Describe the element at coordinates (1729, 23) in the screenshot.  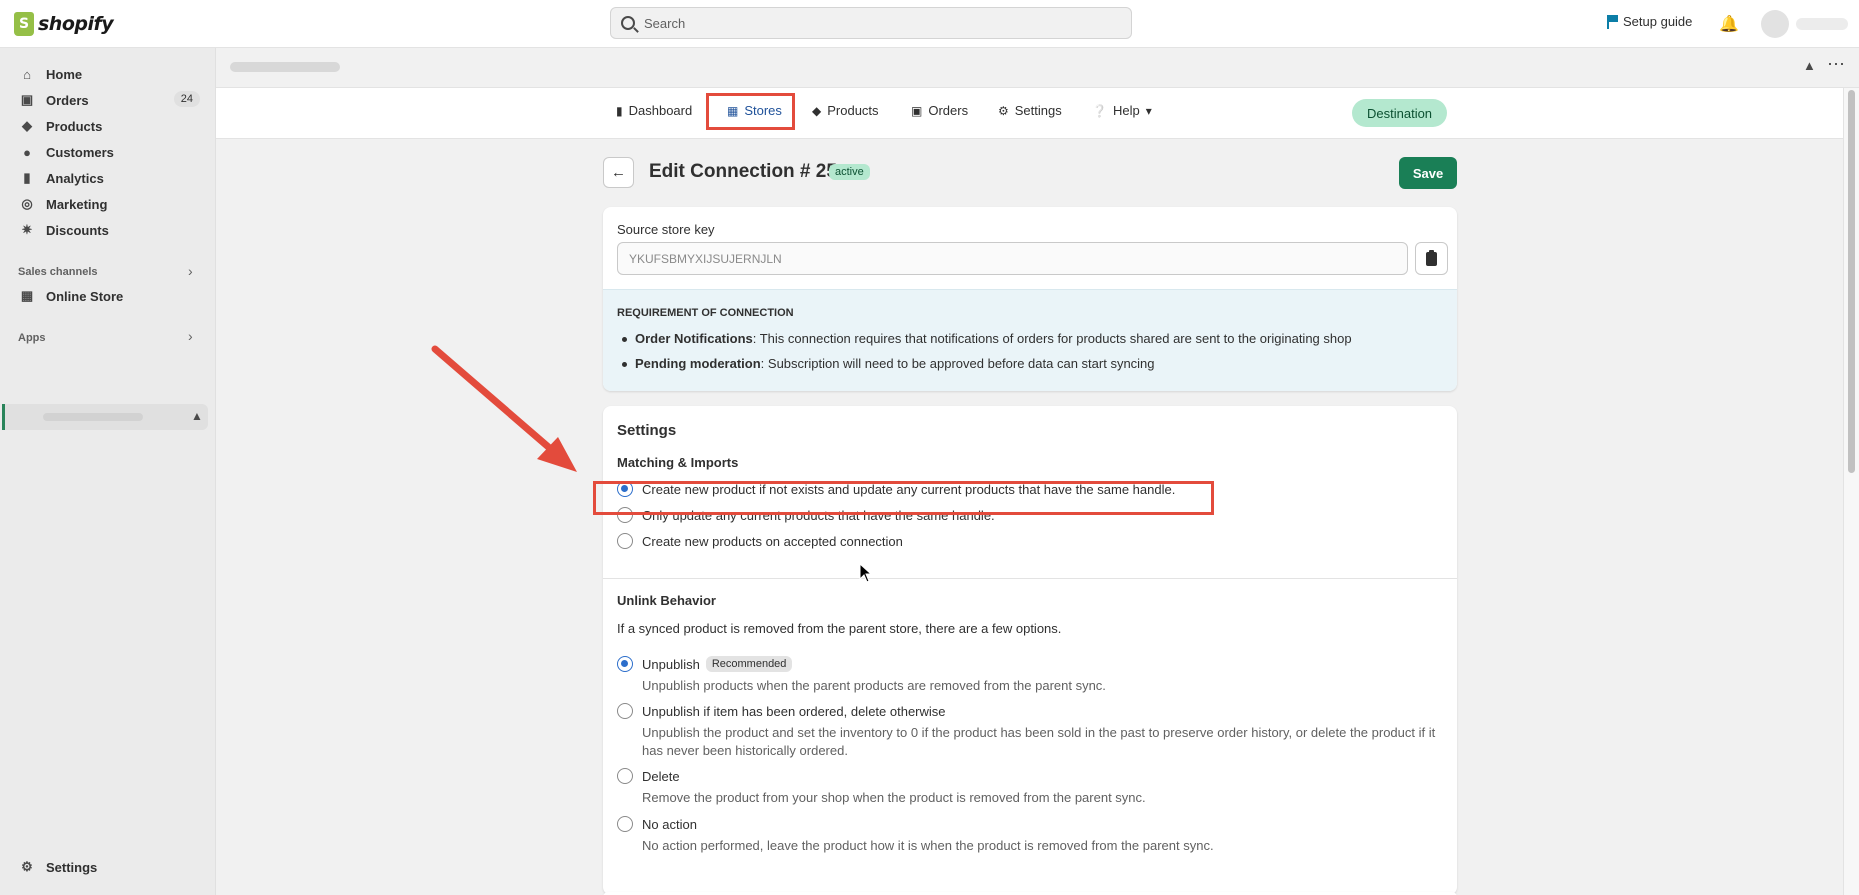
I see `bell-icon: 🔔` at that location.